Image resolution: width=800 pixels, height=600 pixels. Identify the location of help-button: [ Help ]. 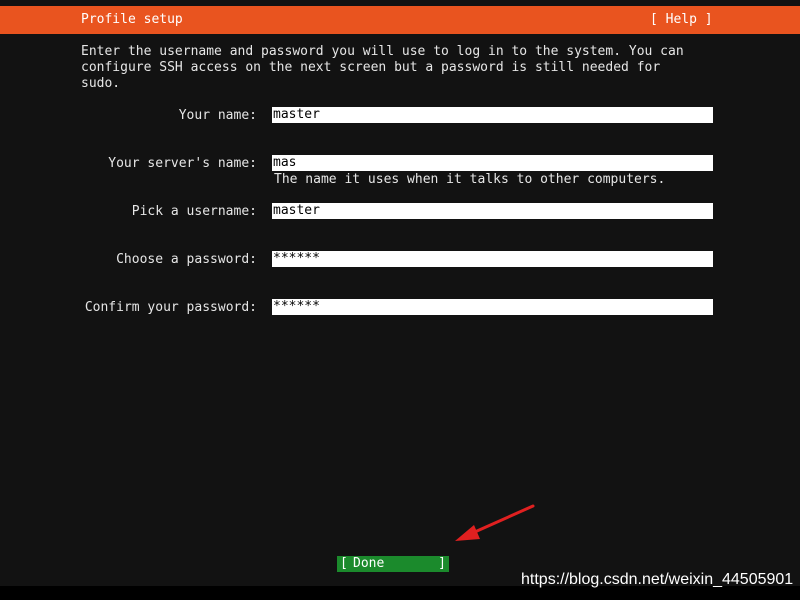
(681, 20).